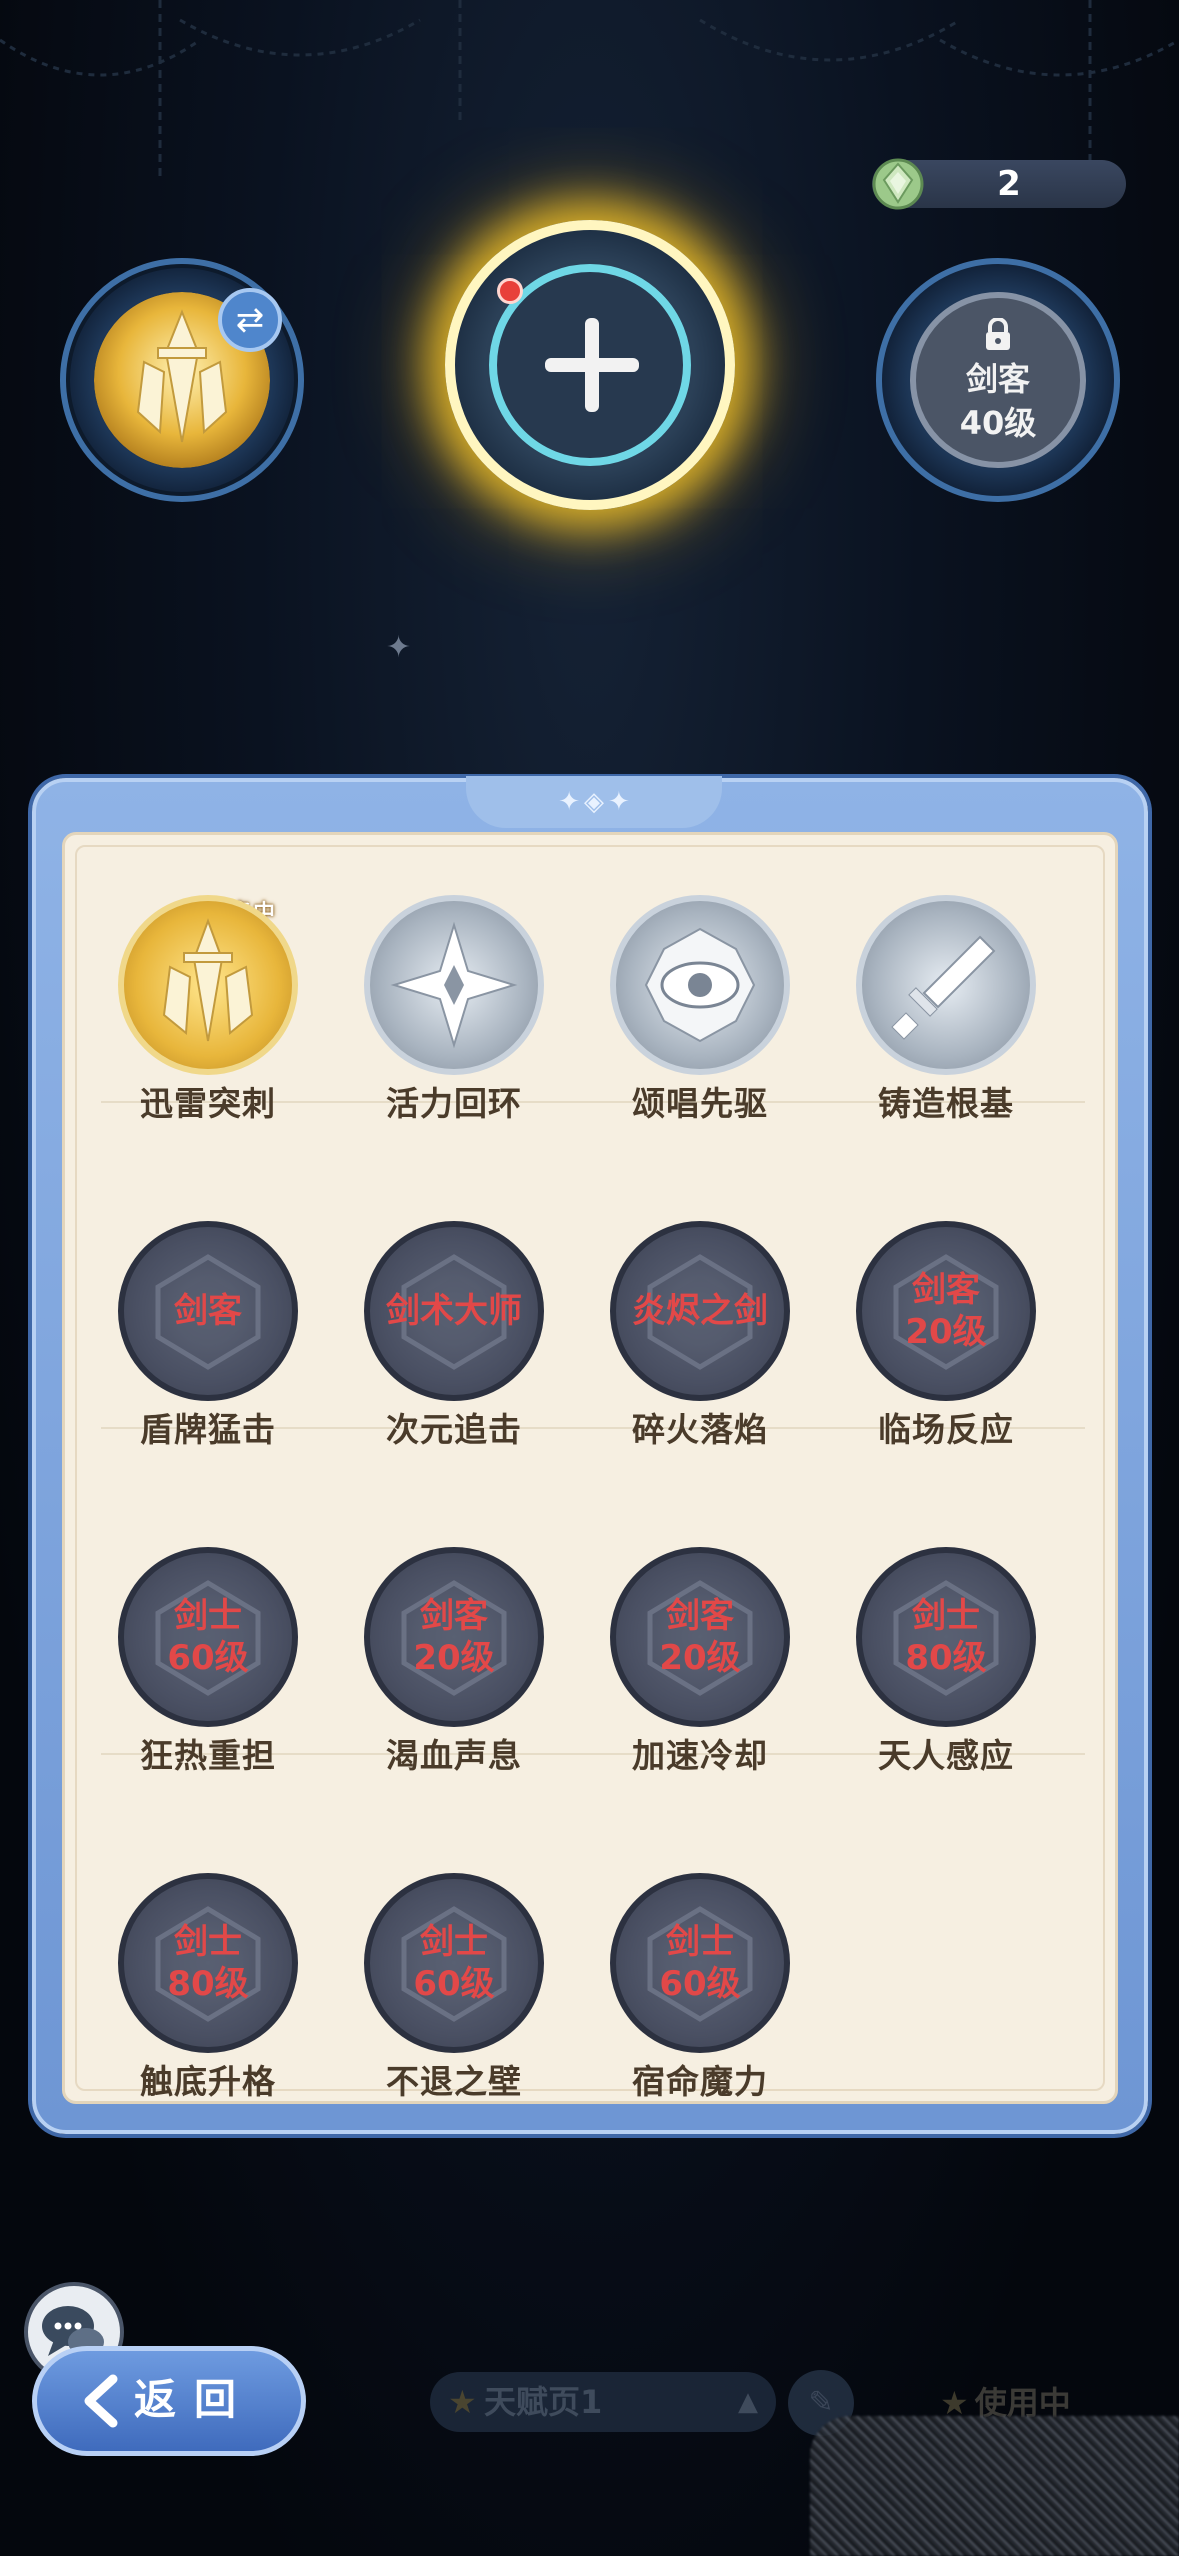  I want to click on resource-count: 2, so click(1009, 184).